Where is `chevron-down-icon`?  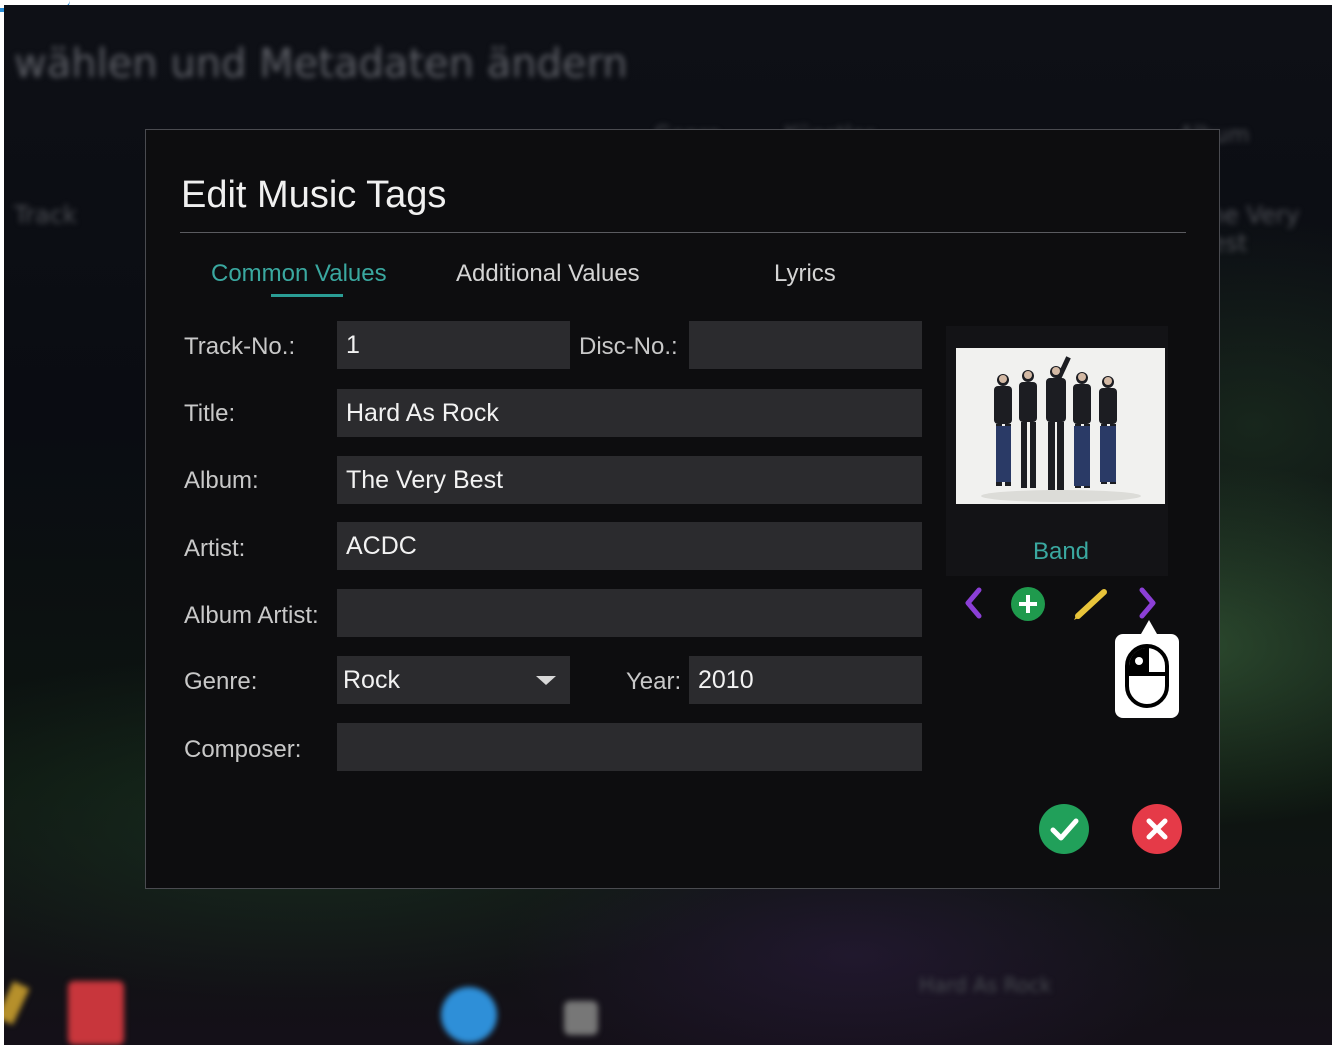 chevron-down-icon is located at coordinates (546, 680).